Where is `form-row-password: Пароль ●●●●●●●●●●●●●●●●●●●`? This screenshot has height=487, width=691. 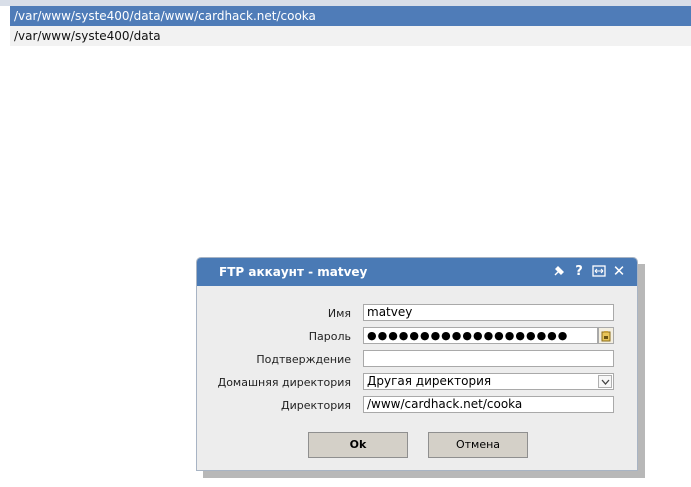 form-row-password: Пароль ●●●●●●●●●●●●●●●●●●● is located at coordinates (417, 337).